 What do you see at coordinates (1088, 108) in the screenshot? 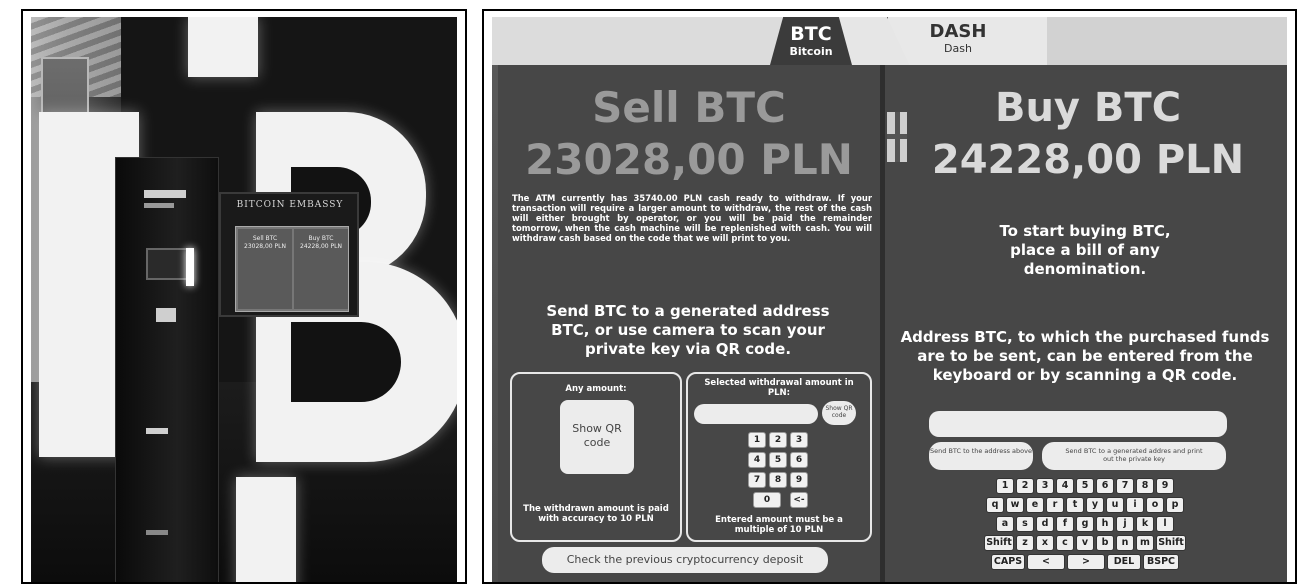
I see `buy-heading: Buy BTC` at bounding box center [1088, 108].